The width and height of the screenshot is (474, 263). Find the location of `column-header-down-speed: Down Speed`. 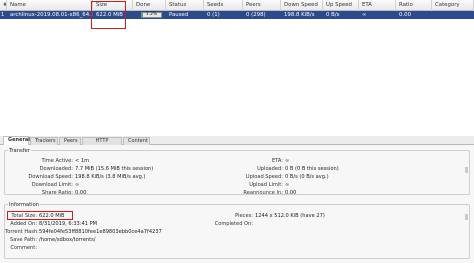

column-header-down-speed: Down Speed is located at coordinates (302, 5).